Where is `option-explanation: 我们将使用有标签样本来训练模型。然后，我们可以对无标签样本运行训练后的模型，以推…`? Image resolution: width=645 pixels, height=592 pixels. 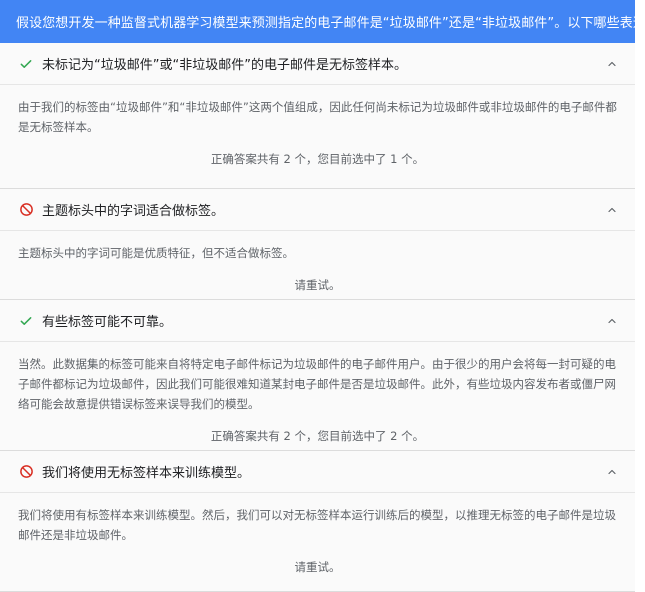
option-explanation: 我们将使用有标签样本来训练模型。然后，我们可以对无标签样本运行训练后的模型，以推… is located at coordinates (317, 525).